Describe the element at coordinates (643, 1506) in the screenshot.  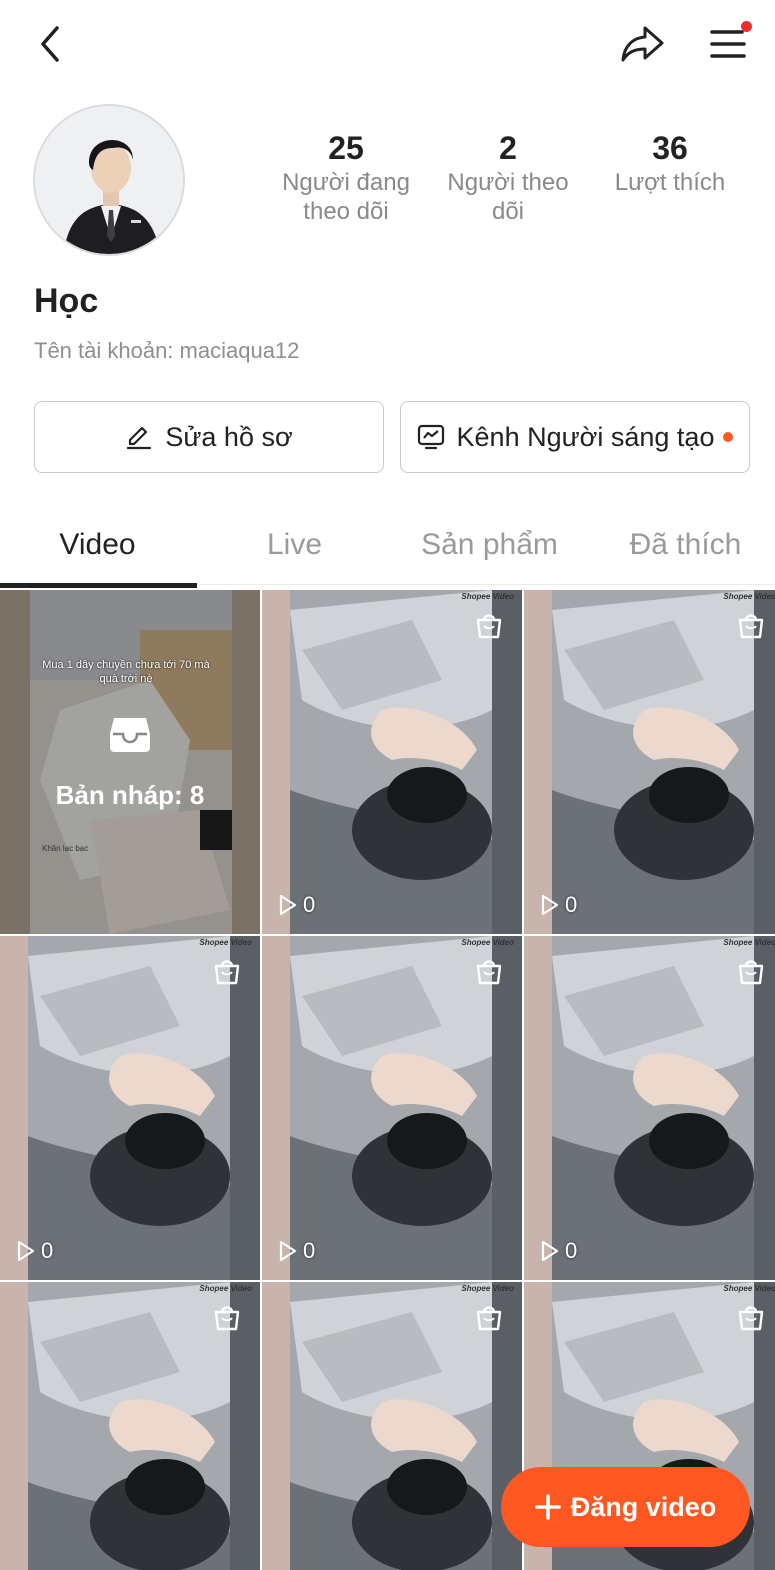
I see `upload-video-label: Đăng video` at that location.